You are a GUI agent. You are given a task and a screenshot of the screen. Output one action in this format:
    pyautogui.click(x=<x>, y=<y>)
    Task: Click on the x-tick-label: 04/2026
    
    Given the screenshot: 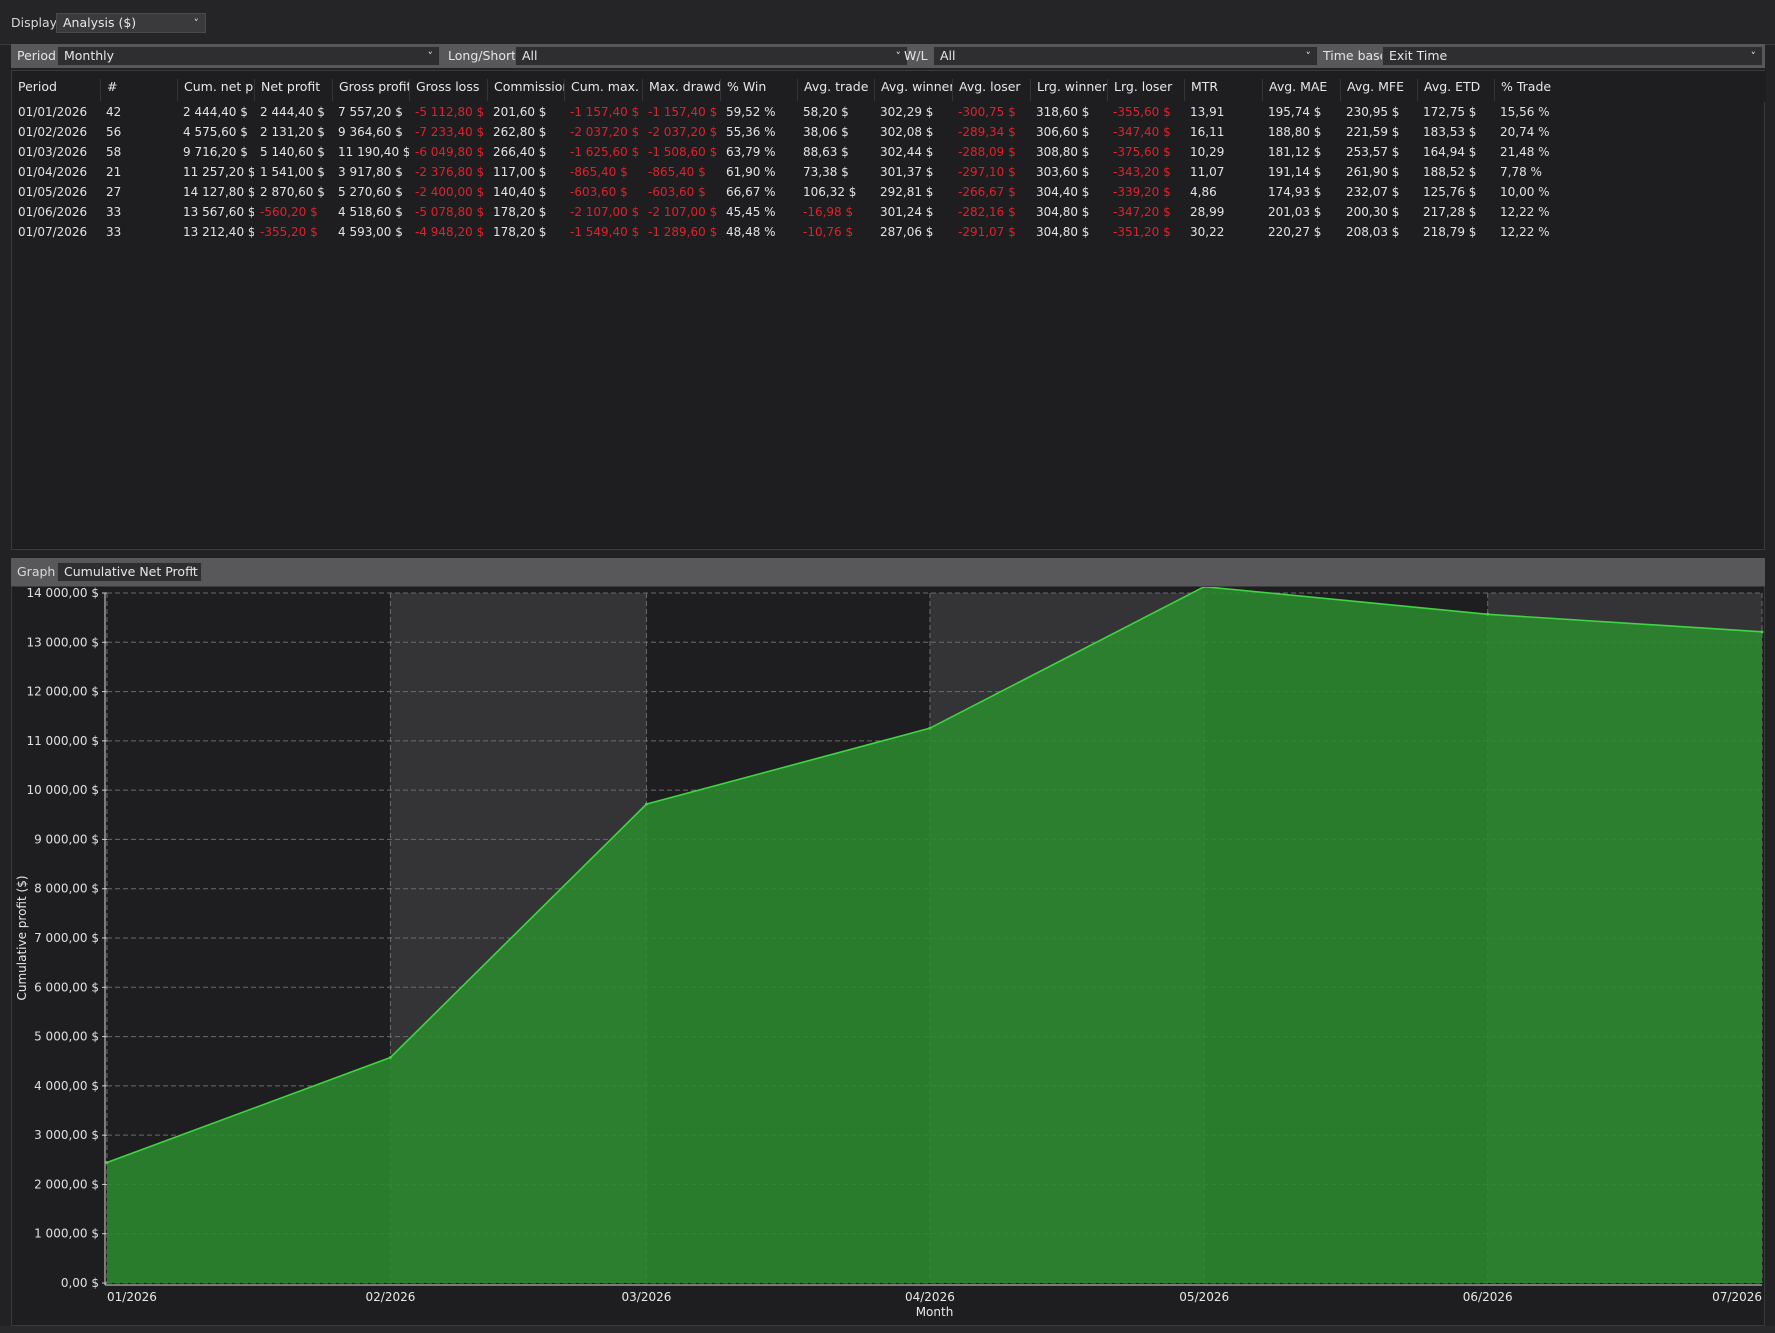 What is the action you would take?
    pyautogui.click(x=930, y=1297)
    